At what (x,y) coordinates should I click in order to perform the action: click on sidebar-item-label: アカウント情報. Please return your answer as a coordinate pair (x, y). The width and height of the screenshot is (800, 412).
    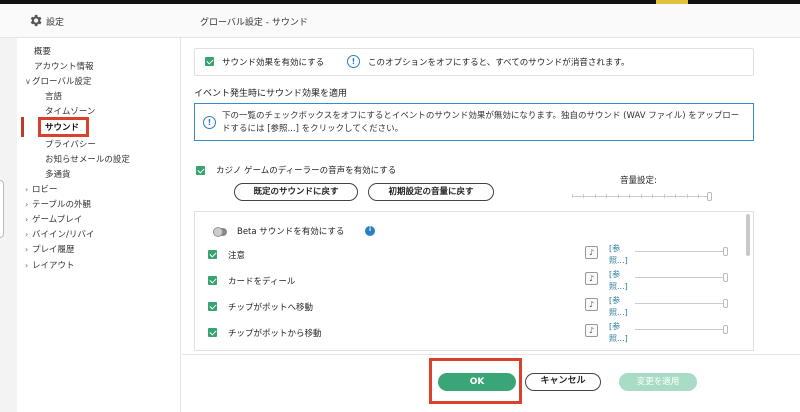
    Looking at the image, I should click on (64, 67).